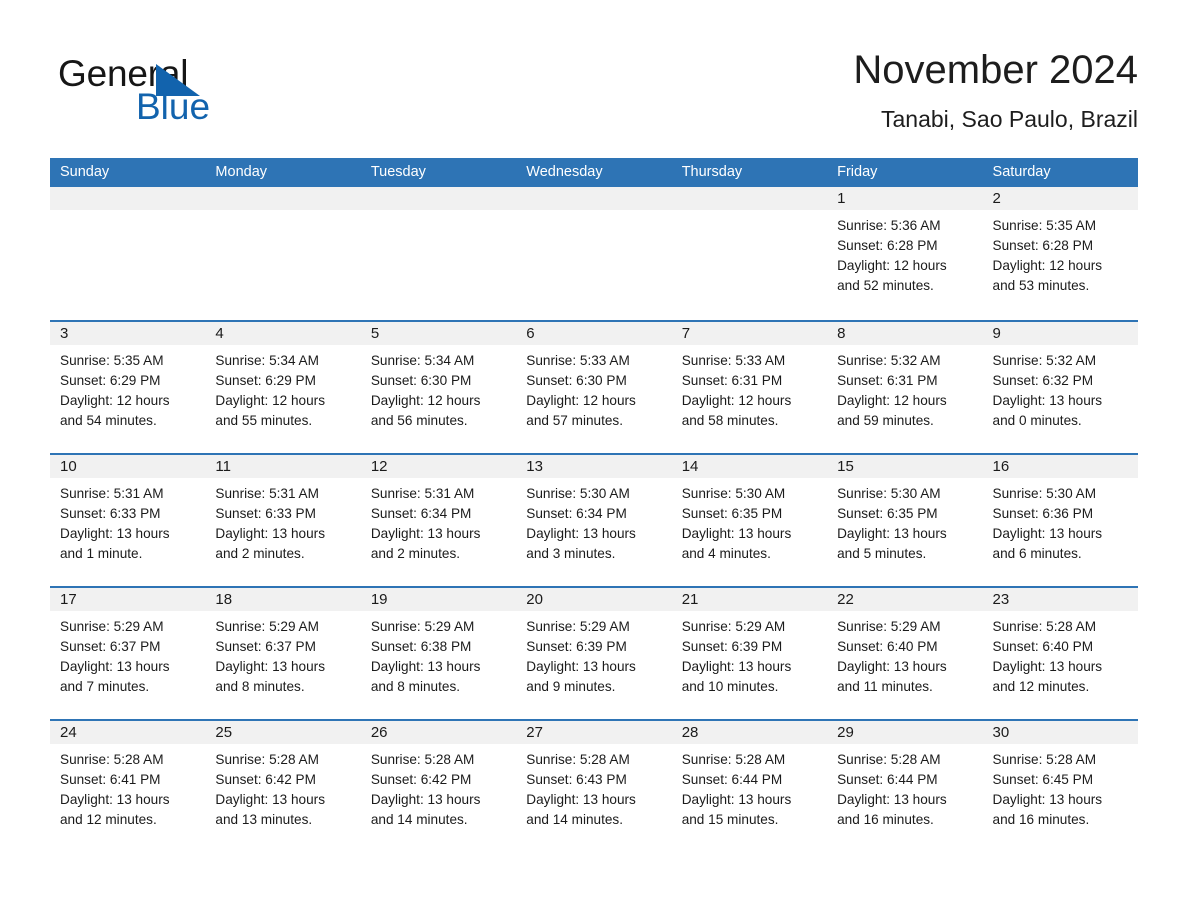 The image size is (1188, 918). Describe the element at coordinates (260, 553) in the screenshot. I see `day-detail-line: and 2 minutes.` at that location.